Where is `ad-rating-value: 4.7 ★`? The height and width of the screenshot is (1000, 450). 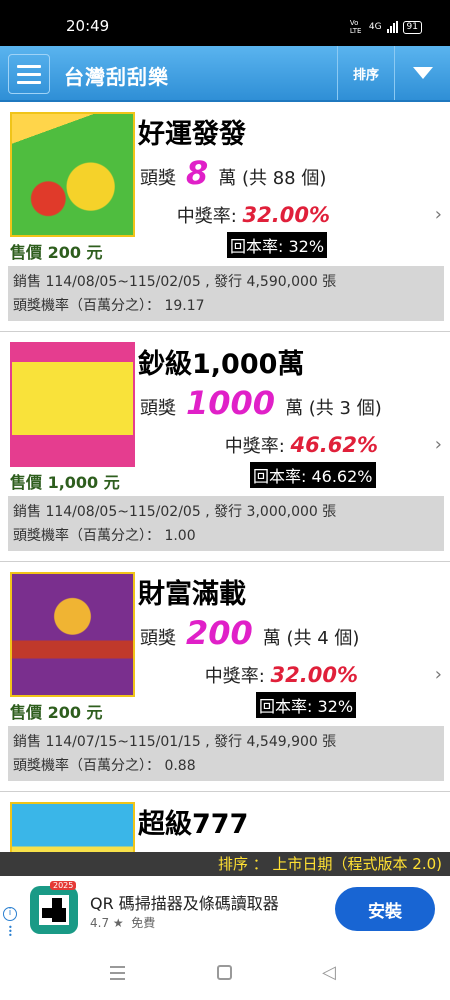
ad-rating-value: 4.7 ★ is located at coordinates (107, 923).